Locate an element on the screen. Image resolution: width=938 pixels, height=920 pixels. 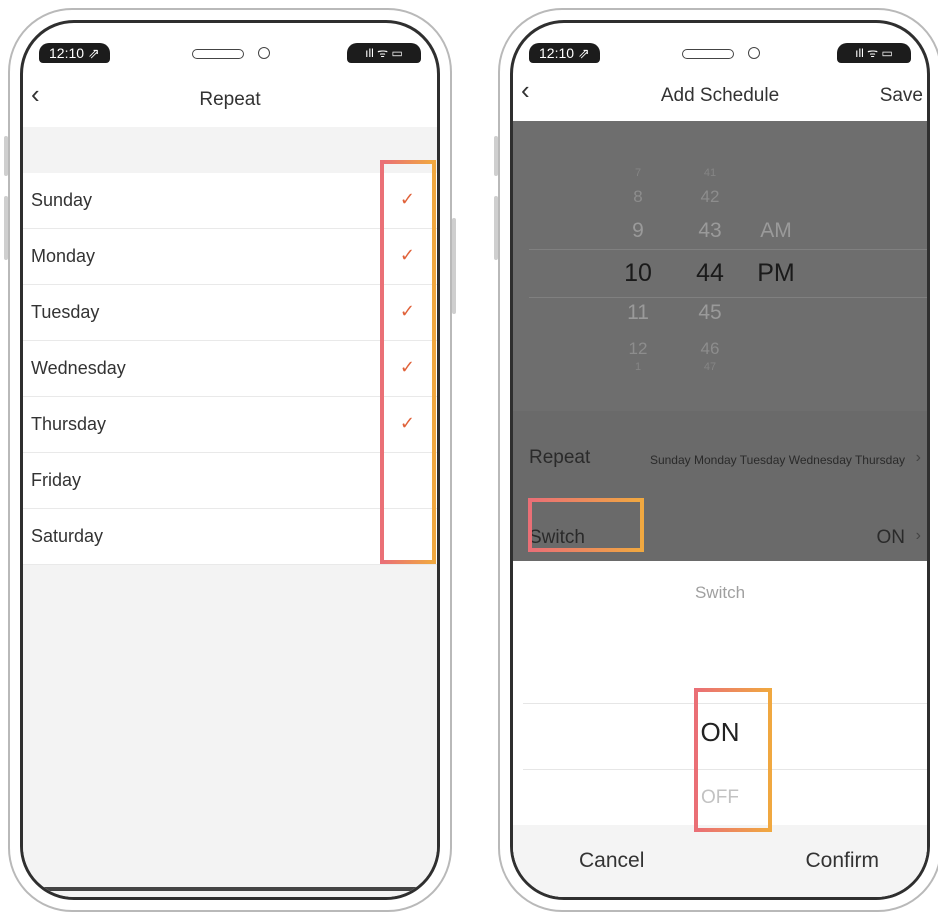
power-button is located at coordinates (454, 266).